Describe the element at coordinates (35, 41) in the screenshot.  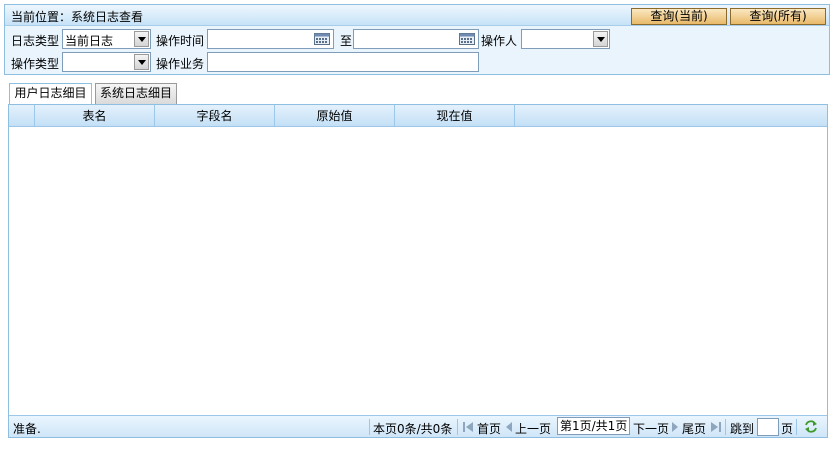
I see `log-type-label: 日志类型` at that location.